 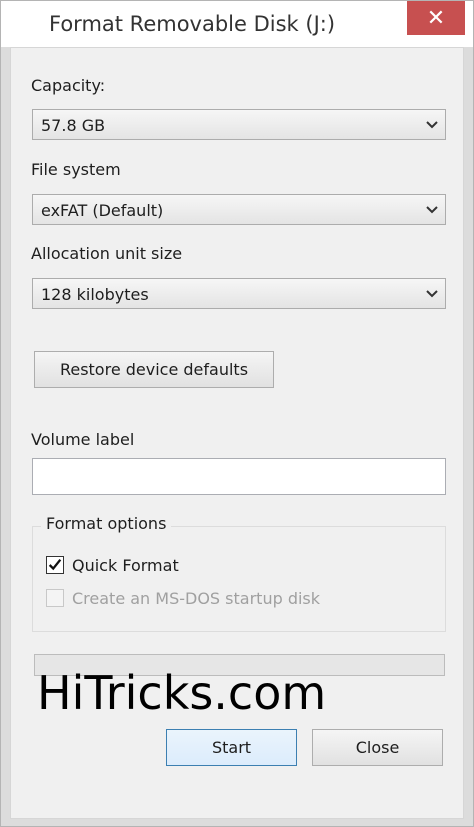 What do you see at coordinates (83, 439) in the screenshot?
I see `volume-label-label: Volume label` at bounding box center [83, 439].